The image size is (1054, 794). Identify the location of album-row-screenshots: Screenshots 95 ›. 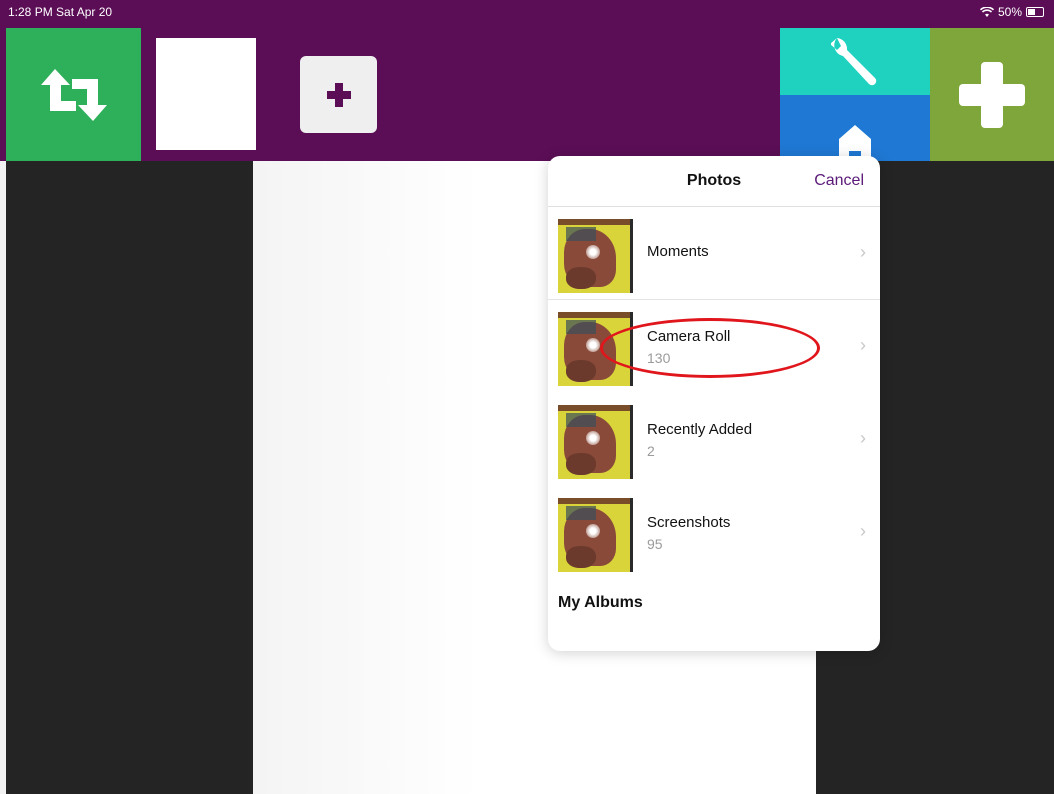
(714, 532).